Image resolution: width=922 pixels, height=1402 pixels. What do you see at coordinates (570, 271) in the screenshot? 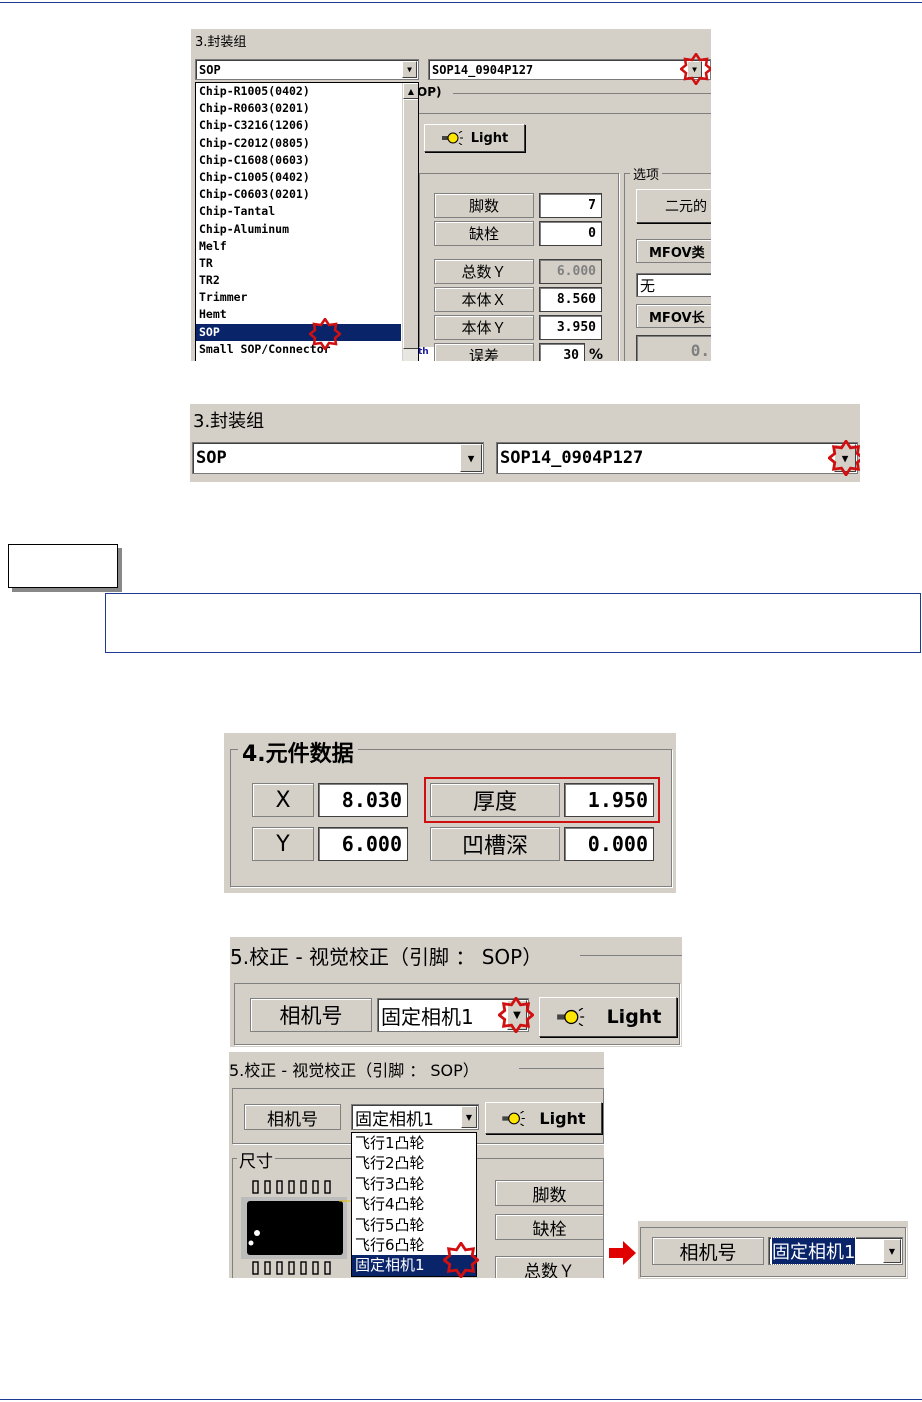
I see `total-y-value: 6.000` at bounding box center [570, 271].